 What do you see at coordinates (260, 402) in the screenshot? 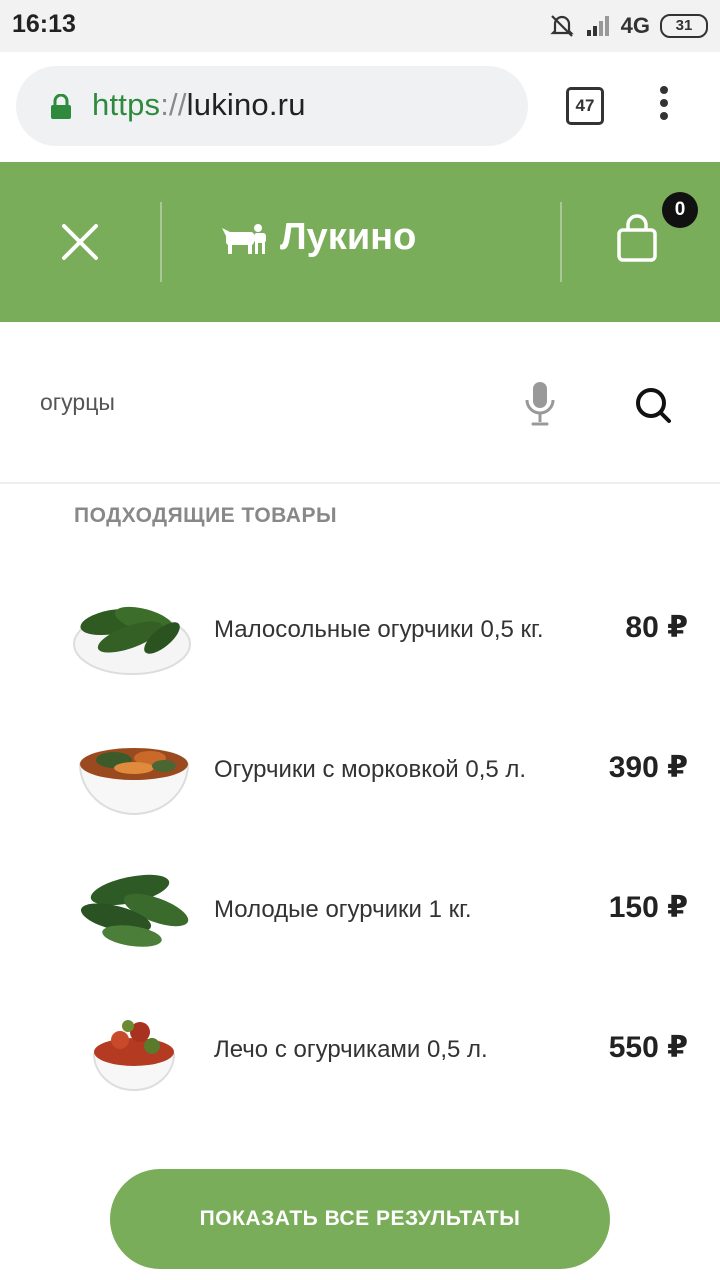
I see `search-input` at bounding box center [260, 402].